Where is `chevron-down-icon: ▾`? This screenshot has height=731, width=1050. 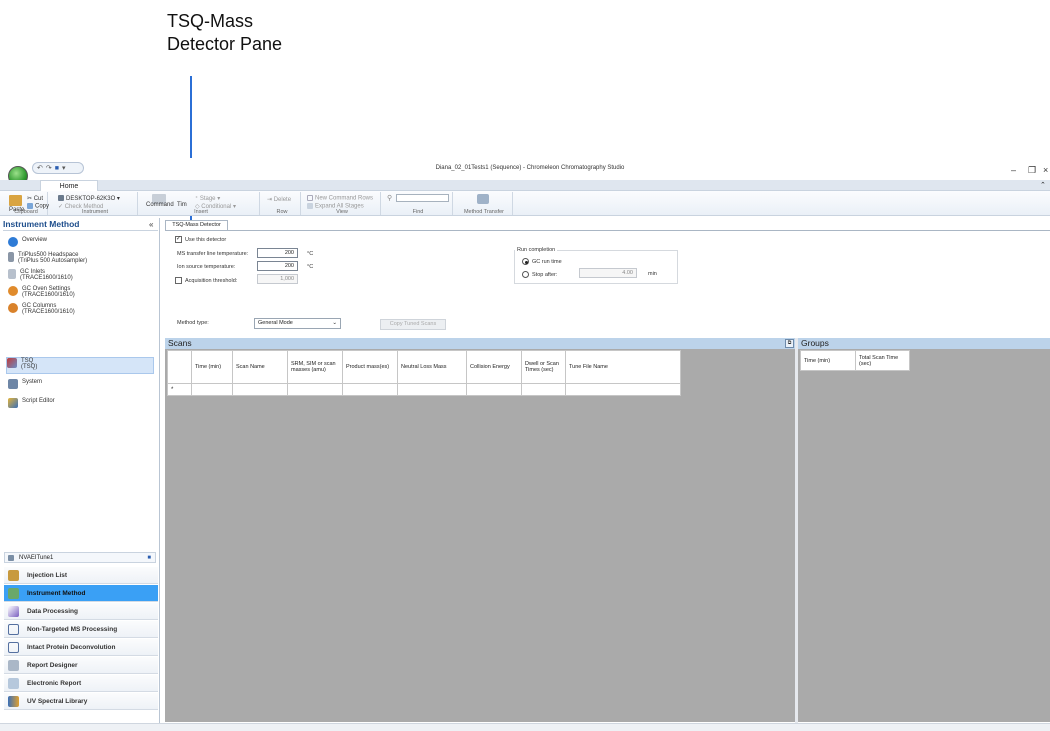 chevron-down-icon: ▾ is located at coordinates (64, 168).